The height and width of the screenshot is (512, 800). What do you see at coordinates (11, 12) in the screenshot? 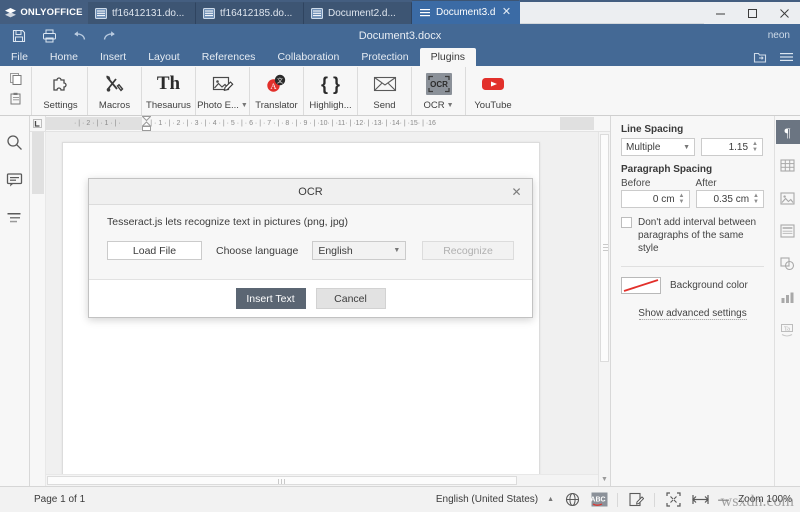
I see `onlyoffice-logo-icon` at bounding box center [11, 12].